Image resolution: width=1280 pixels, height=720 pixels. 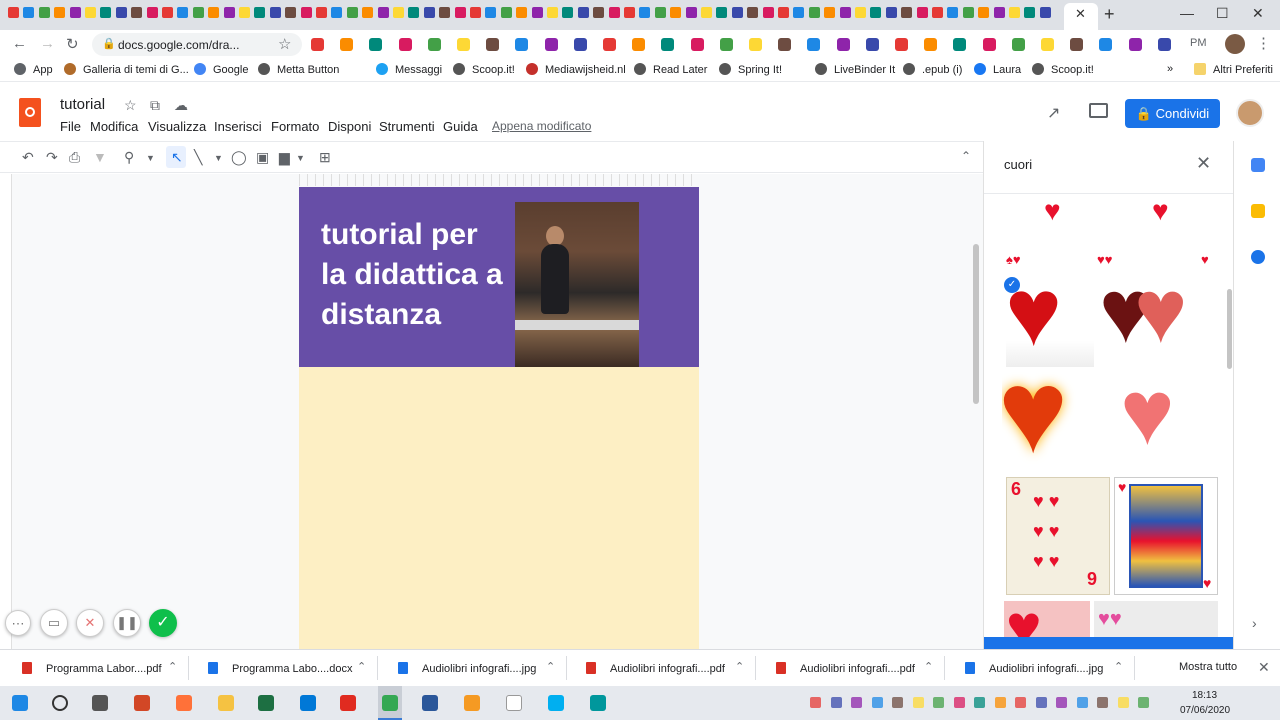 I want to click on bookmark-item: Metta Button, so click(x=298, y=69).